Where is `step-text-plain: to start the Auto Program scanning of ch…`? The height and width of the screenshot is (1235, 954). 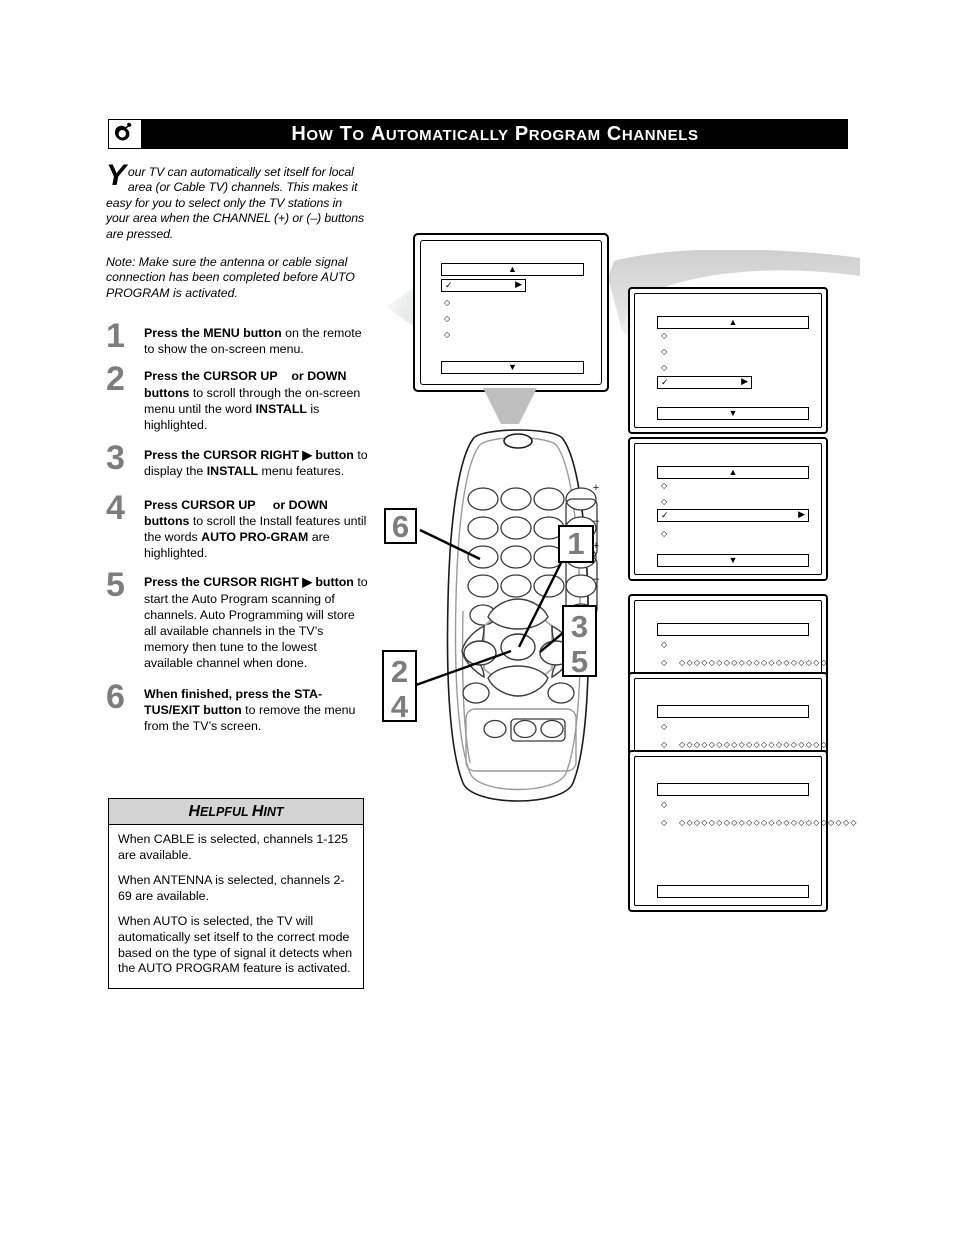
step-text-plain: to start the Auto Program scanning of ch… is located at coordinates (256, 623).